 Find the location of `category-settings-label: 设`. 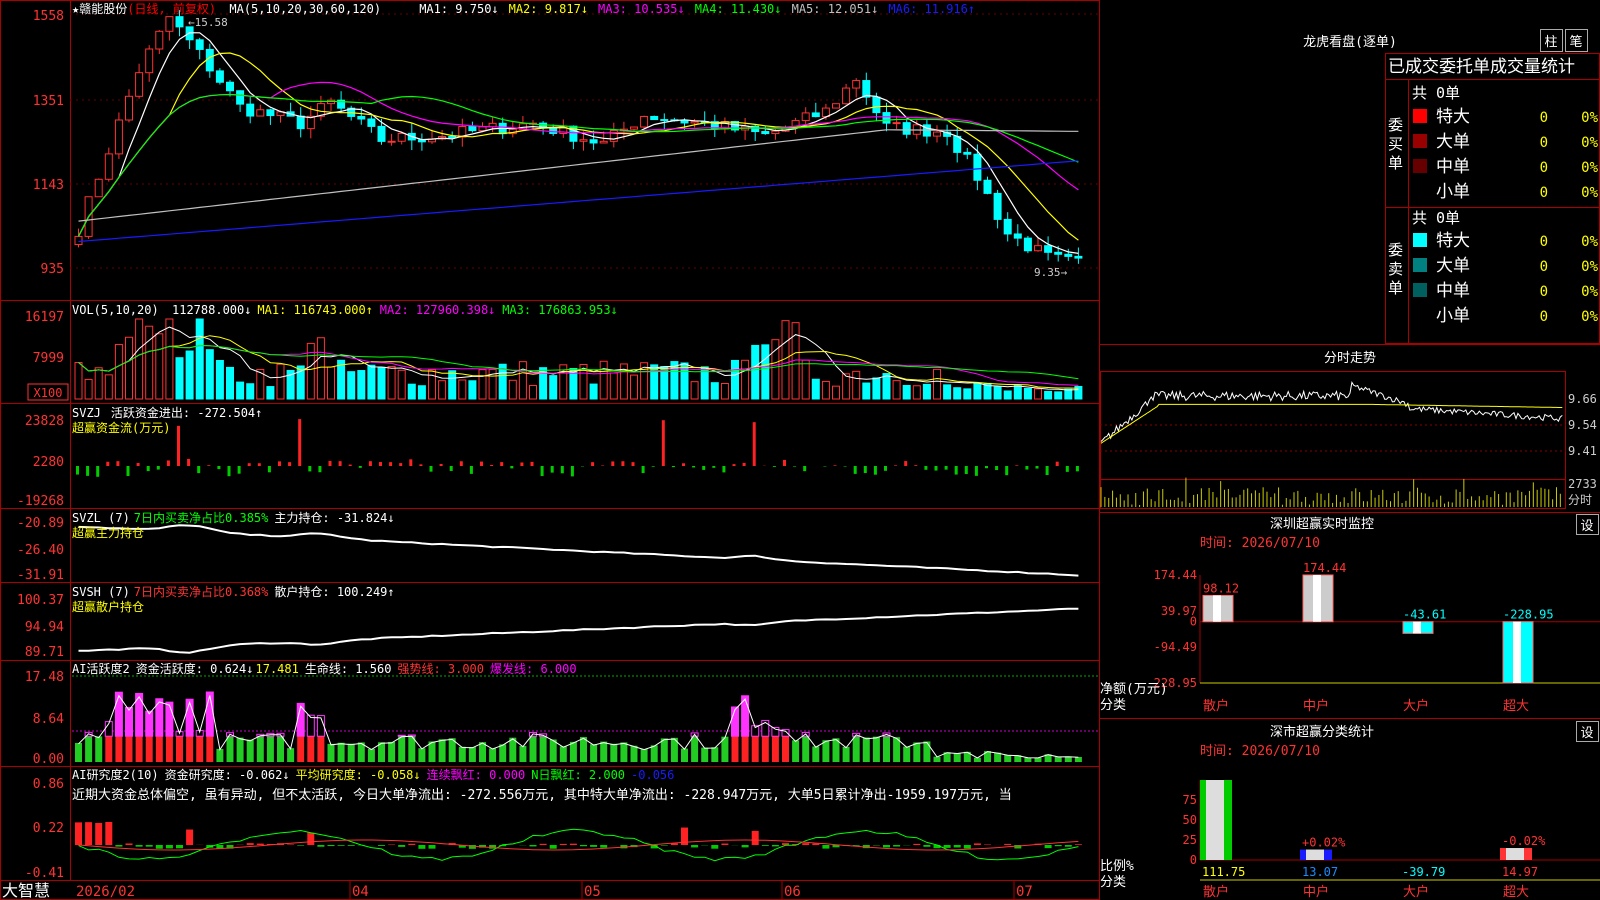

category-settings-label: 设 is located at coordinates (1586, 733).